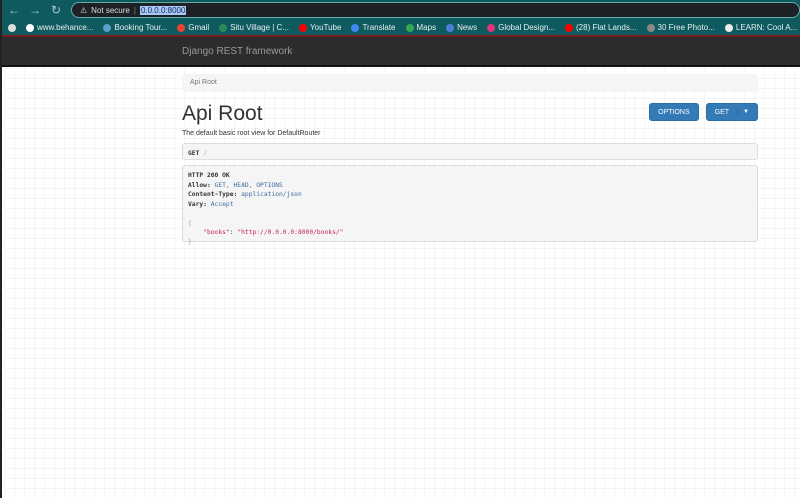 Image resolution: width=800 pixels, height=498 pixels. What do you see at coordinates (401, 52) in the screenshot?
I see `navbar: Django REST framework` at bounding box center [401, 52].